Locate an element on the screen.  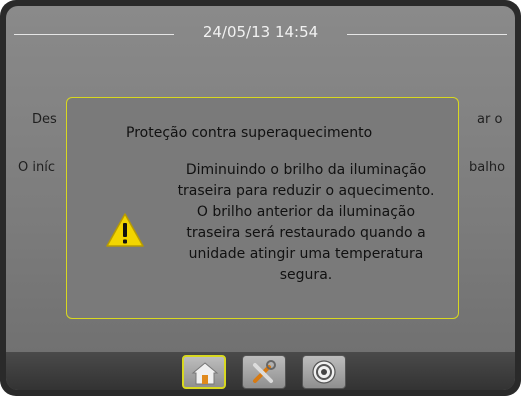
tools-button is located at coordinates (264, 372).